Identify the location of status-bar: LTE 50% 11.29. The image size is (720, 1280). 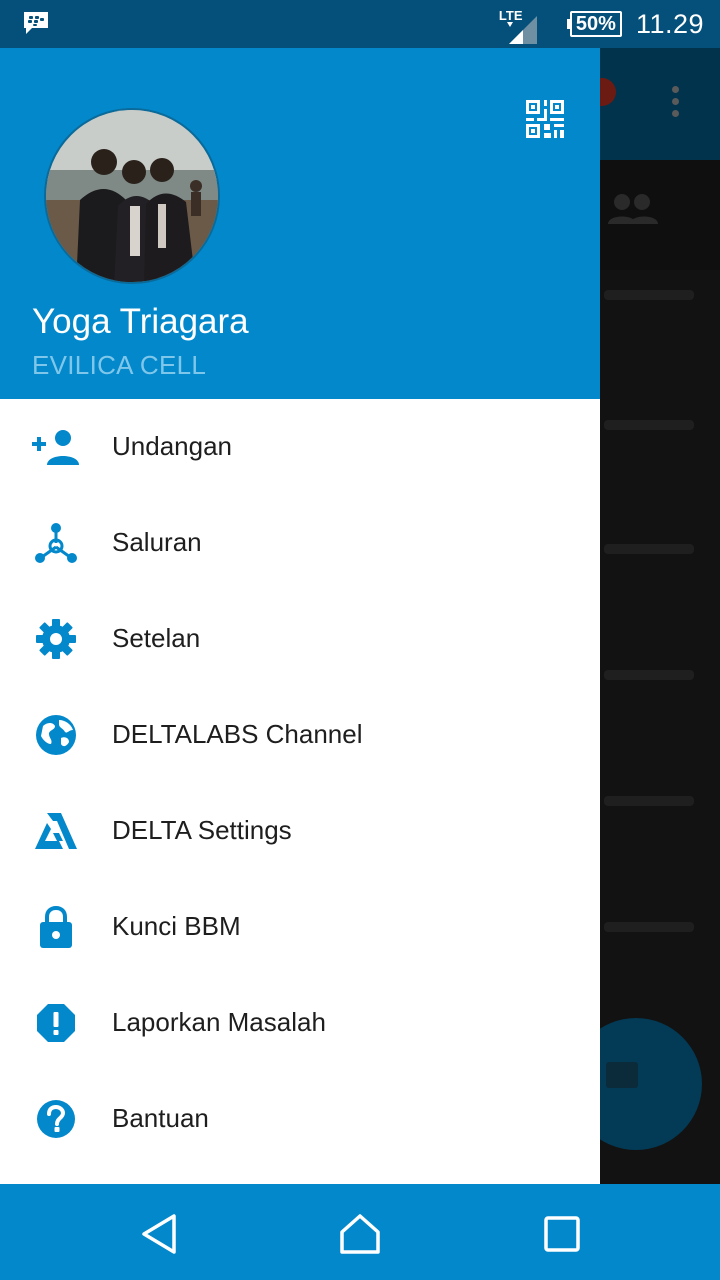
(360, 24).